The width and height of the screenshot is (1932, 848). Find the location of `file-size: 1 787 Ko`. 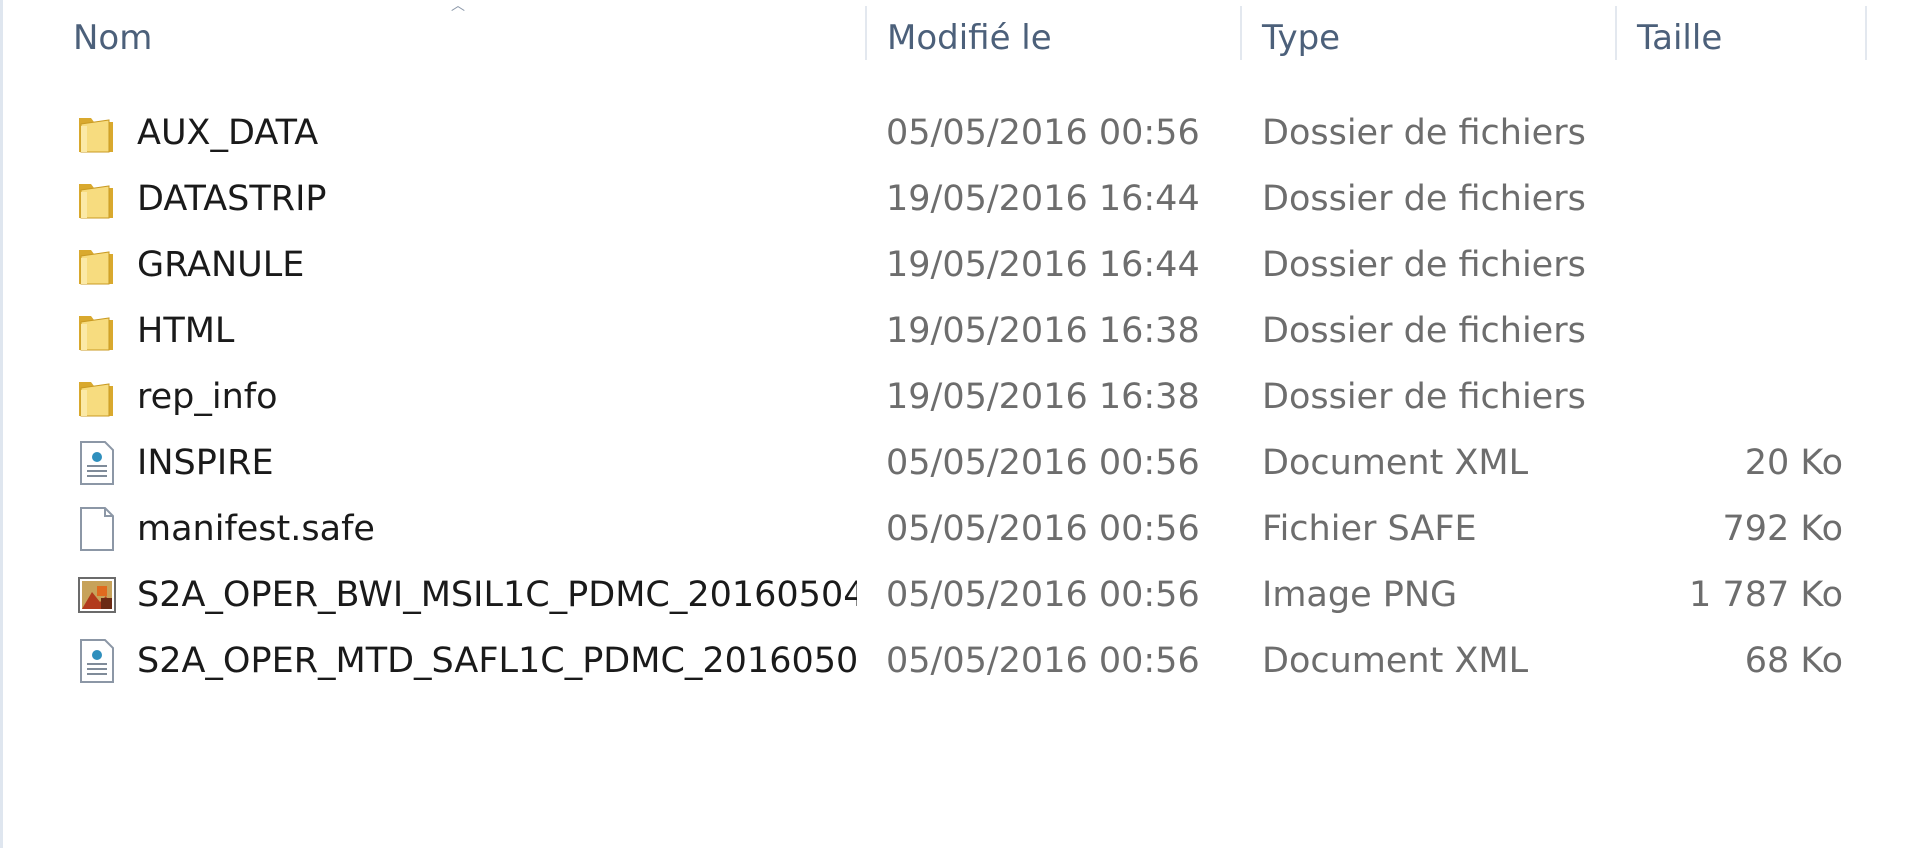

file-size: 1 787 Ko is located at coordinates (1766, 595).